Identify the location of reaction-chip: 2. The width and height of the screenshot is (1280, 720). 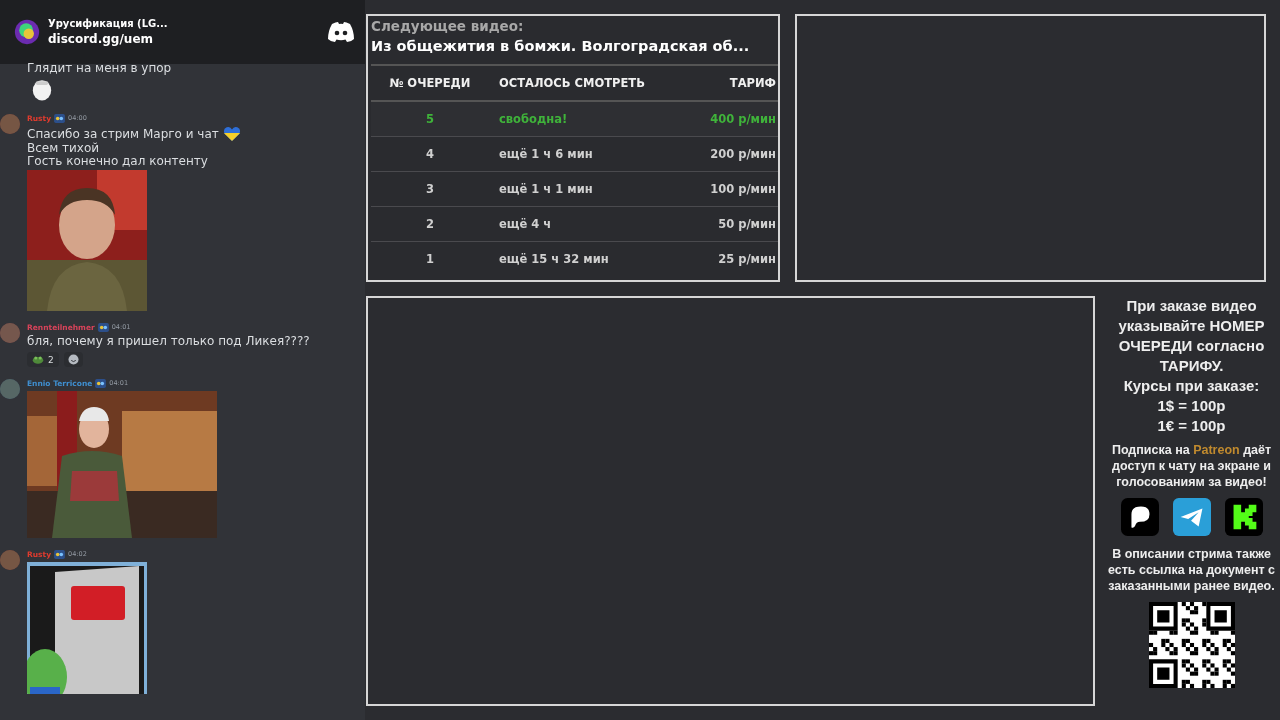
(43, 359).